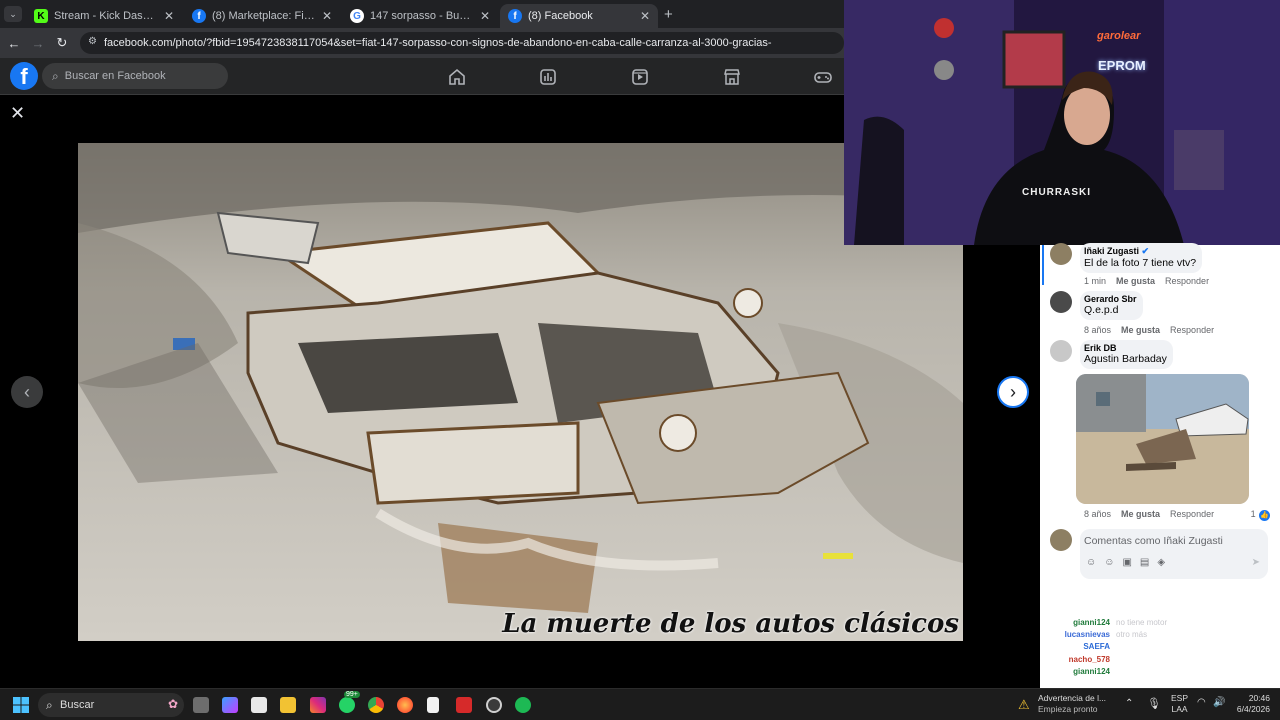  What do you see at coordinates (548, 77) in the screenshot?
I see `feed-icon` at bounding box center [548, 77].